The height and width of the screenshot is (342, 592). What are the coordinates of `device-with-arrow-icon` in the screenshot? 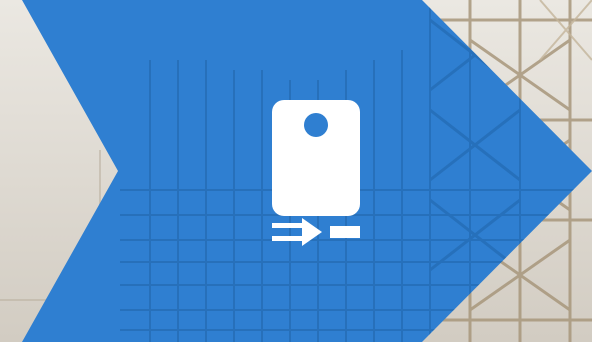 It's located at (316, 176).